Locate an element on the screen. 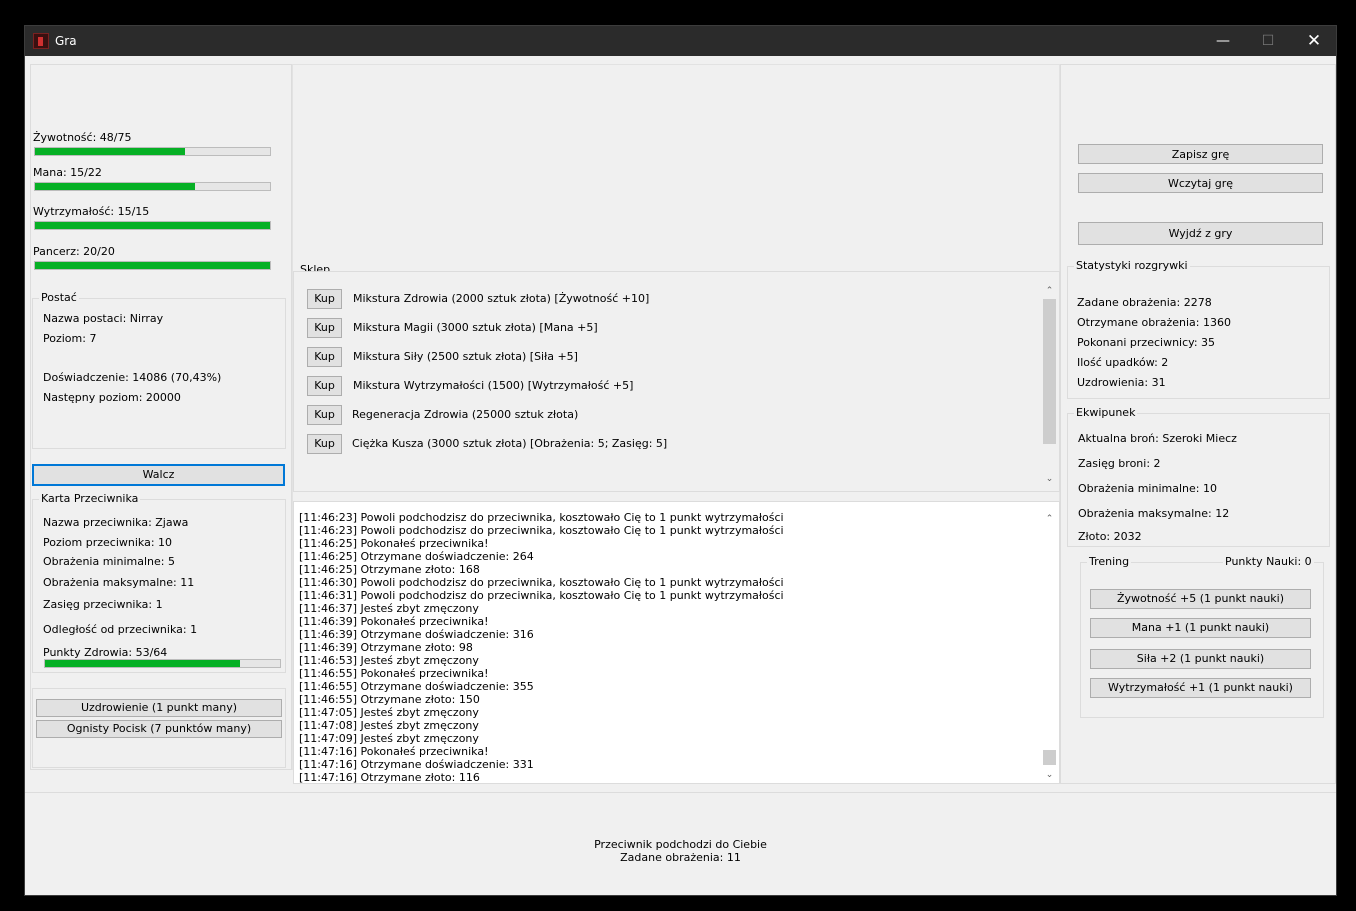  load-game-button: Wczytaj grę is located at coordinates (1200, 183).